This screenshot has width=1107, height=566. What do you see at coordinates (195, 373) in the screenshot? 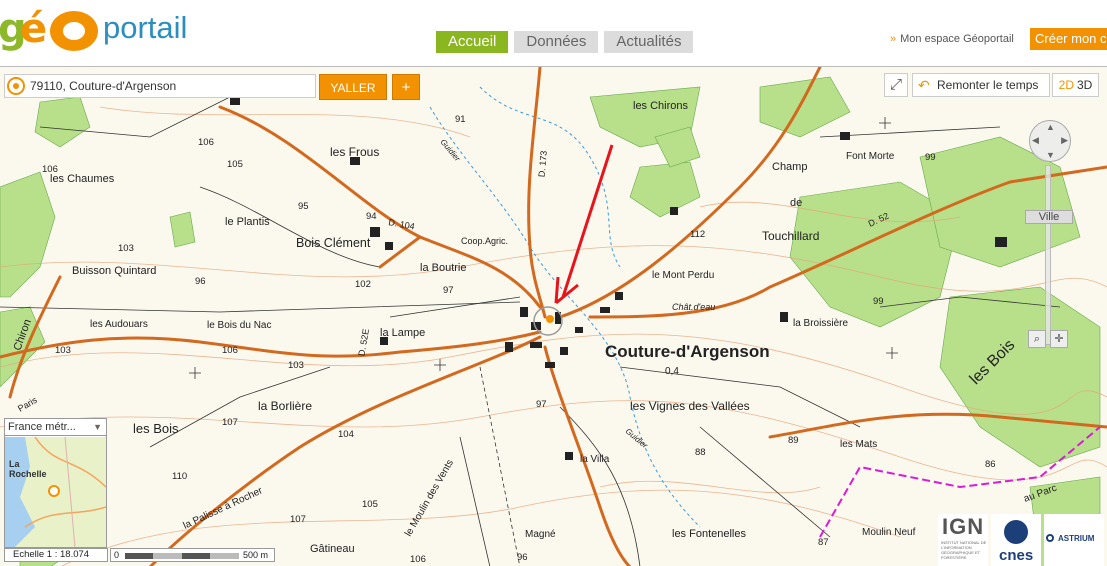
I see `grid-cross` at bounding box center [195, 373].